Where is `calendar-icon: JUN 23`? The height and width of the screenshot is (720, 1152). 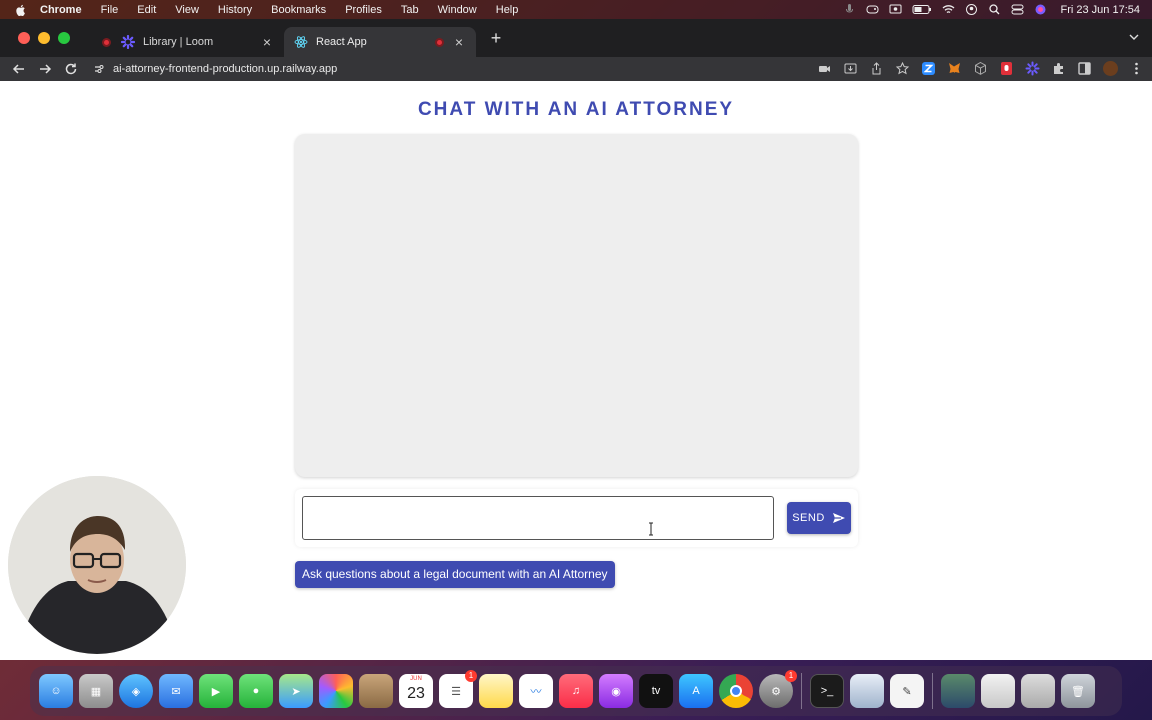 calendar-icon: JUN 23 is located at coordinates (416, 691).